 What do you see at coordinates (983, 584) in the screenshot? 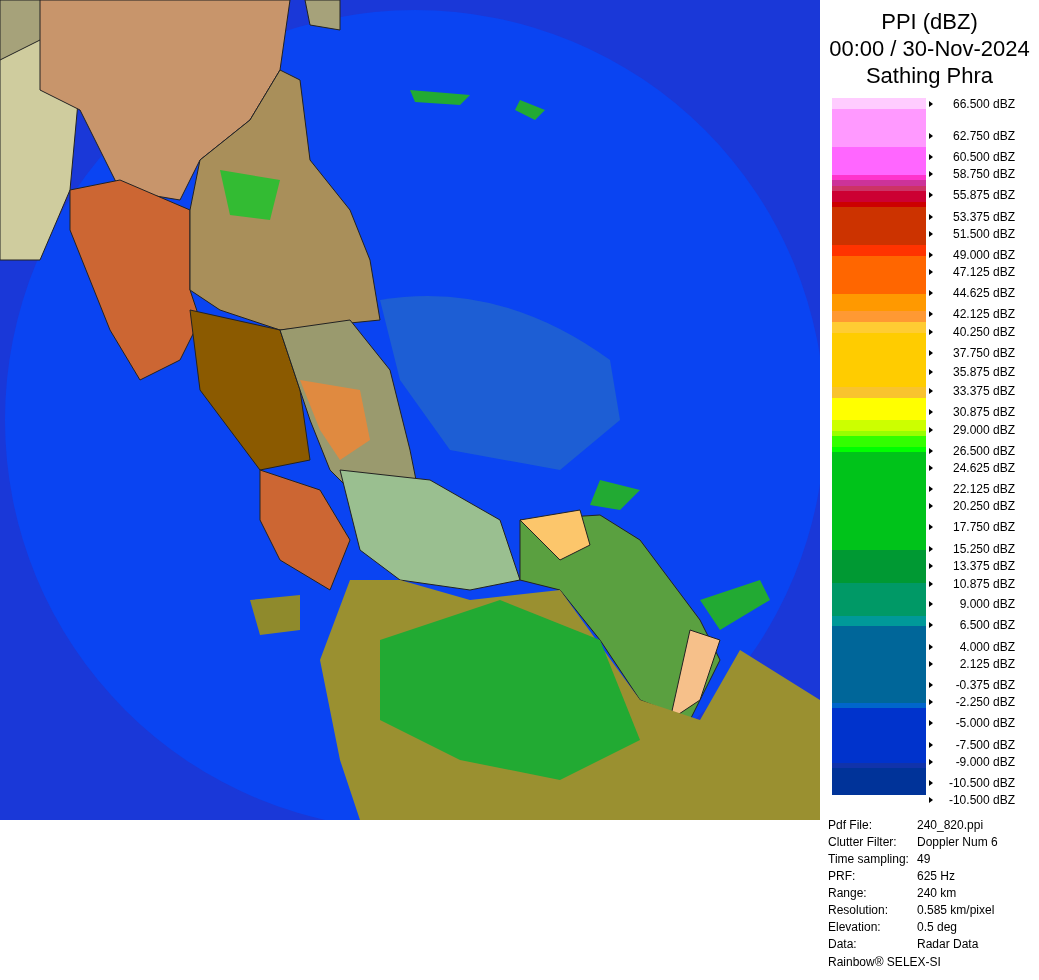
I see `scale-label: 10.875 dBZ` at bounding box center [983, 584].